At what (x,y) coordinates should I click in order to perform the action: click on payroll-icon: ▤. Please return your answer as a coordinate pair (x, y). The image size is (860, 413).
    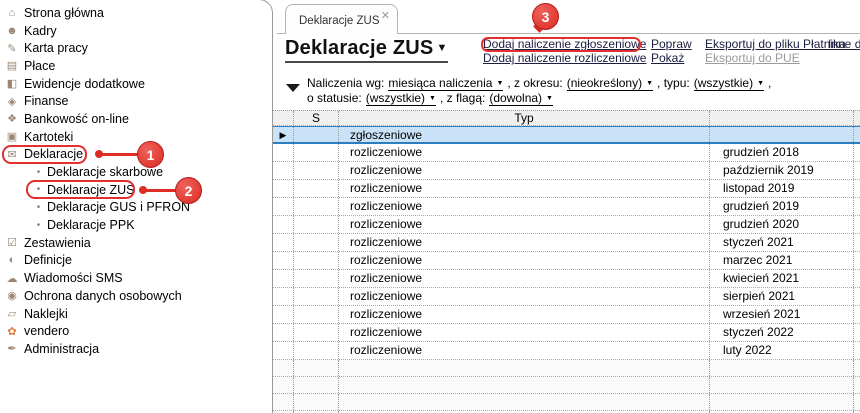
    Looking at the image, I should click on (12, 66).